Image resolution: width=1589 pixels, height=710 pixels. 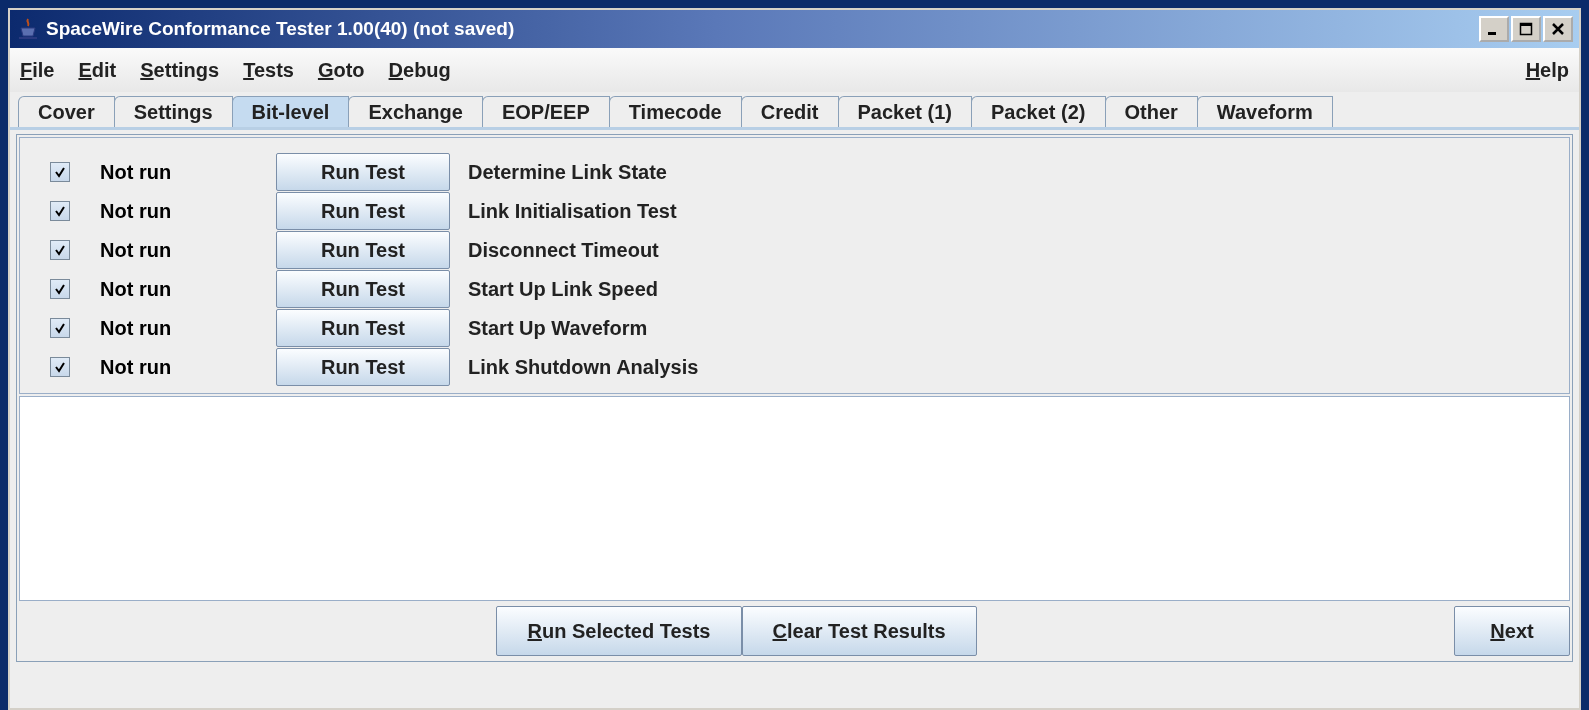 I want to click on test-name: Start Up Waveform, so click(x=558, y=328).